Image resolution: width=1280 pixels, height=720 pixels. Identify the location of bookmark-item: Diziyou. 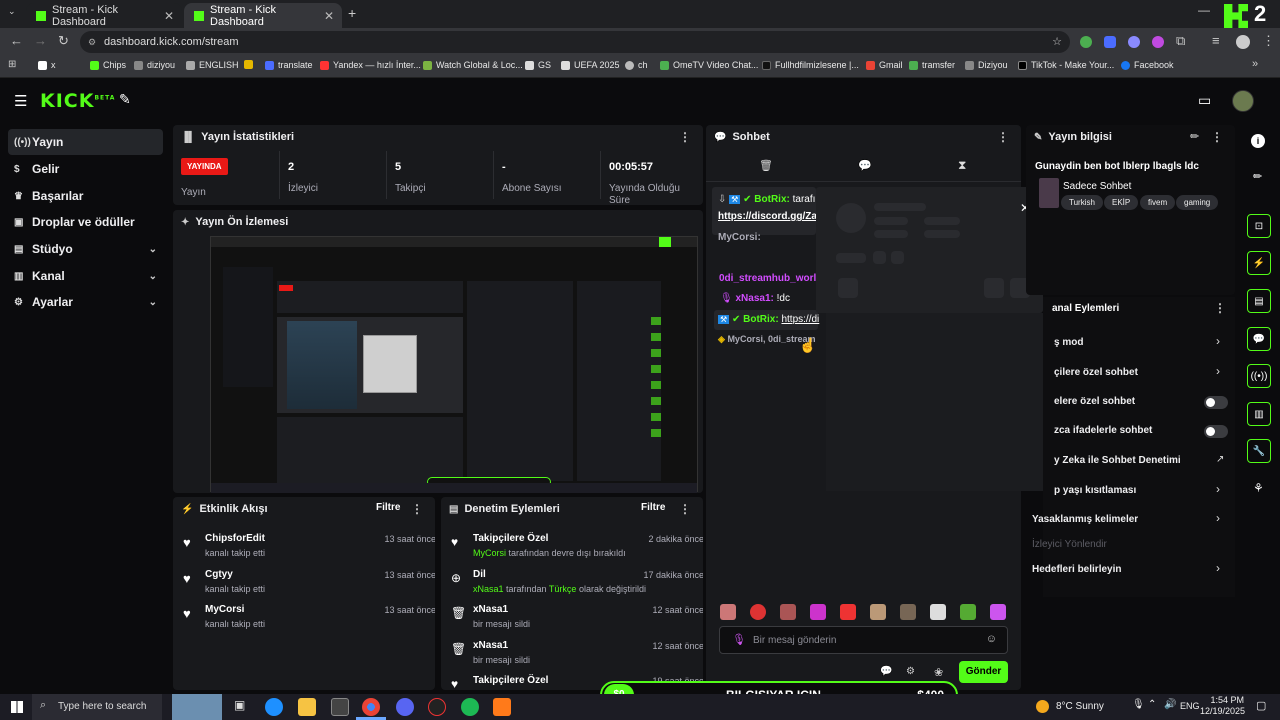
(986, 65).